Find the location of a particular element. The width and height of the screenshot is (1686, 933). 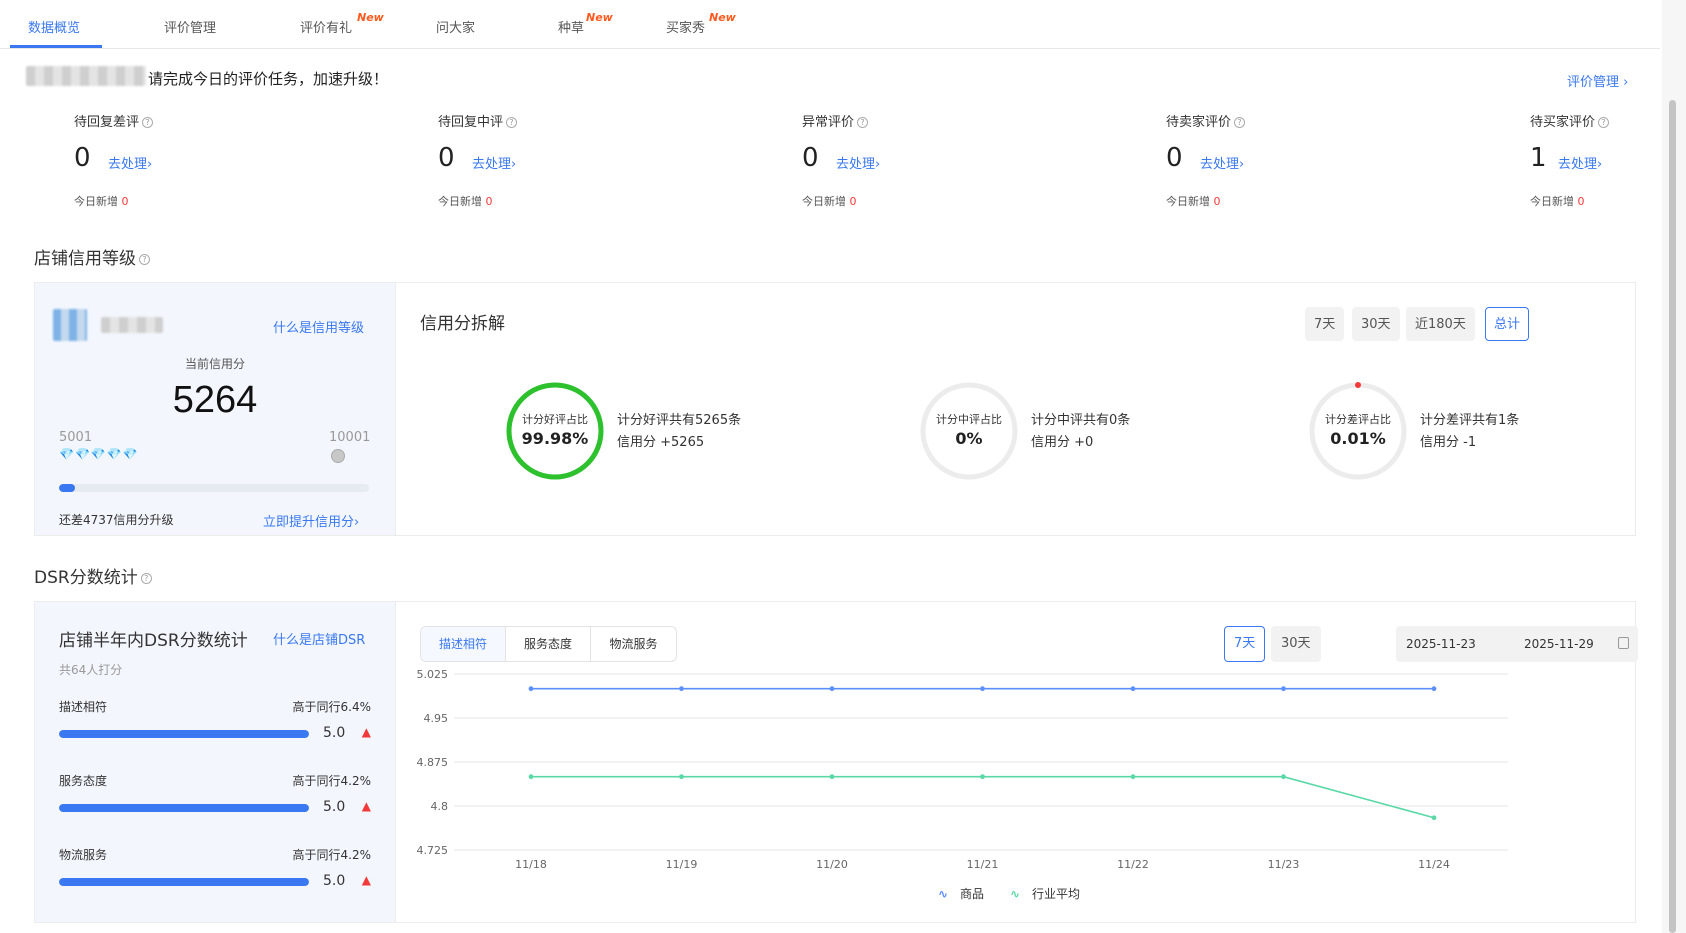

period-180d-button: 近180天 is located at coordinates (1440, 324).